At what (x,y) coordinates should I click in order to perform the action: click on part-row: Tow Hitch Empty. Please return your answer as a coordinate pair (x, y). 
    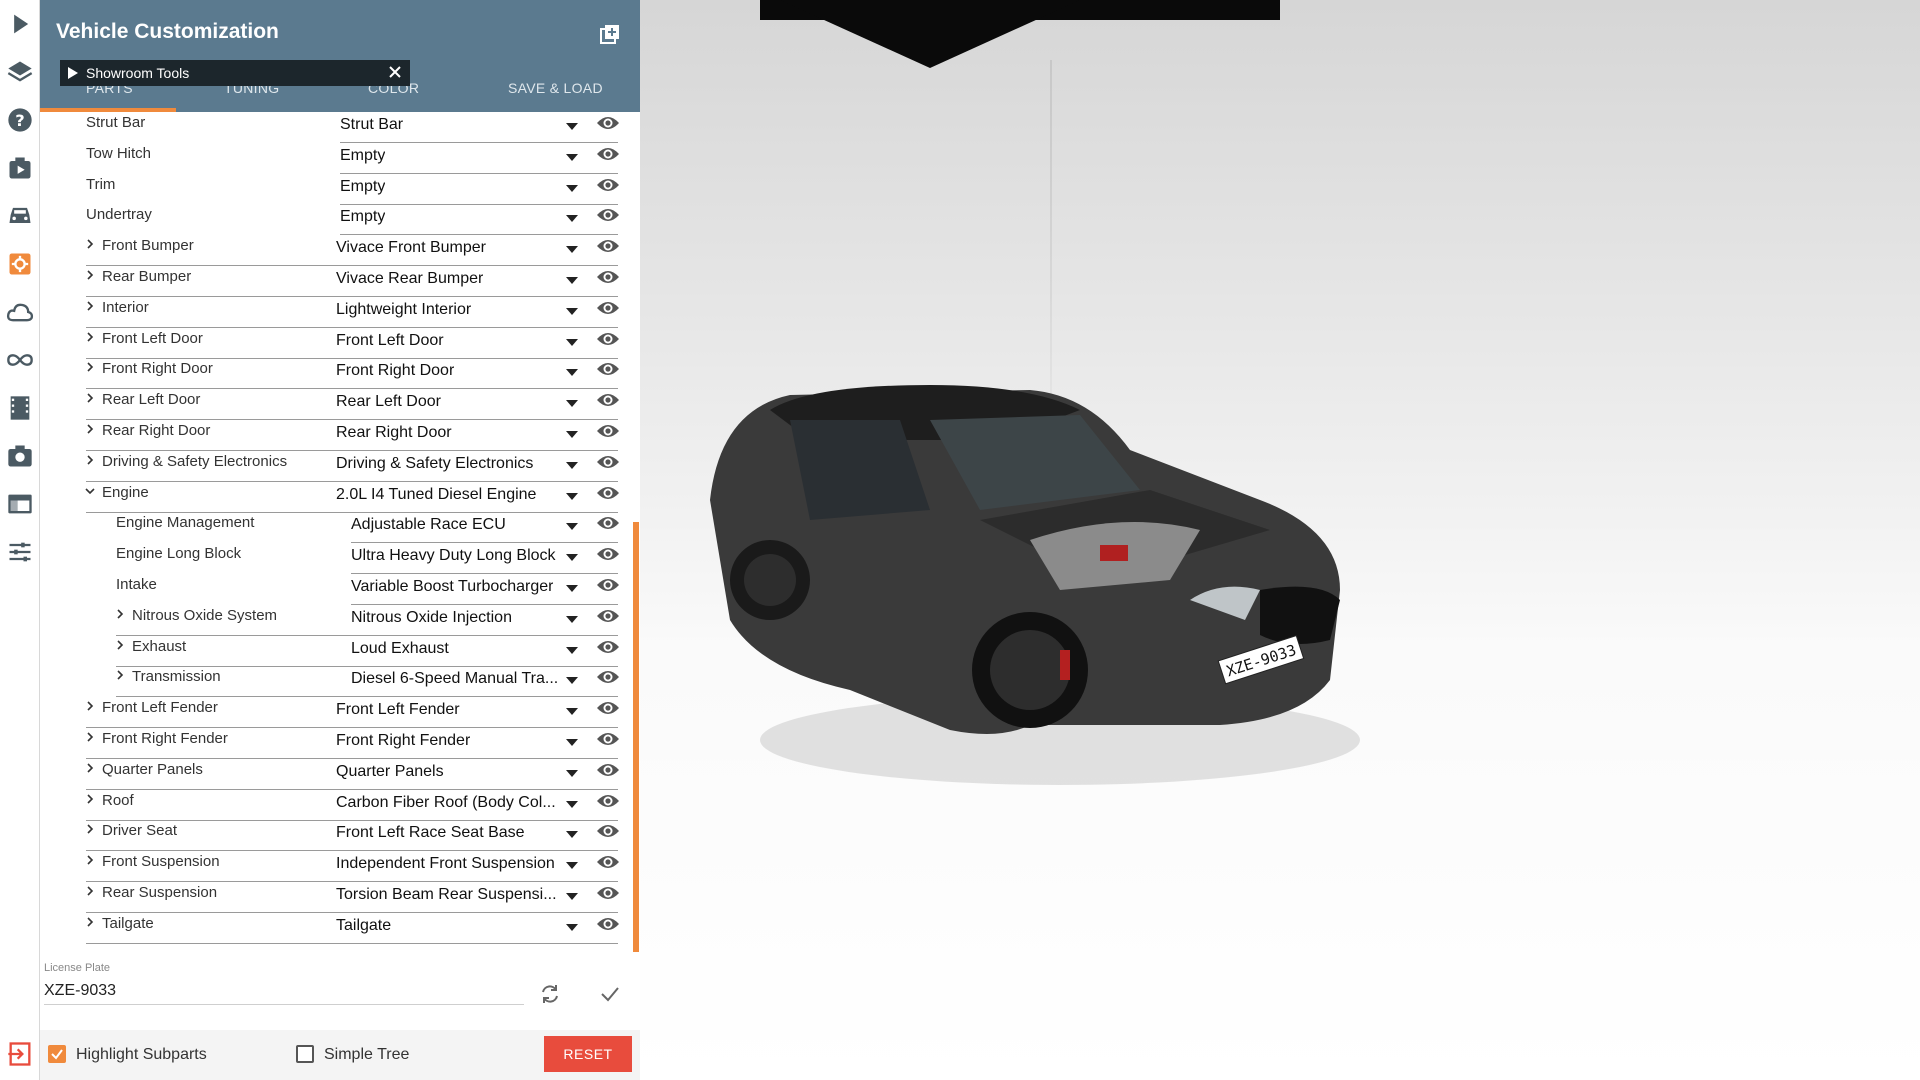
    Looking at the image, I should click on (330, 158).